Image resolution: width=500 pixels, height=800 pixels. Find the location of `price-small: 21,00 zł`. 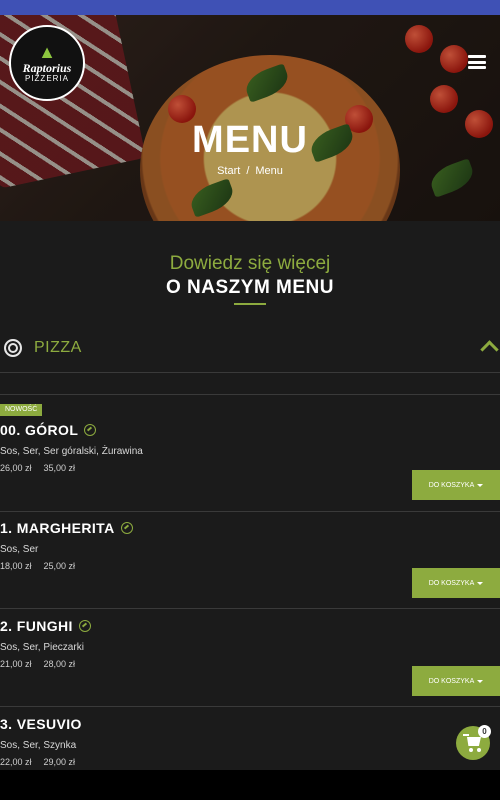

price-small: 21,00 zł is located at coordinates (16, 664).